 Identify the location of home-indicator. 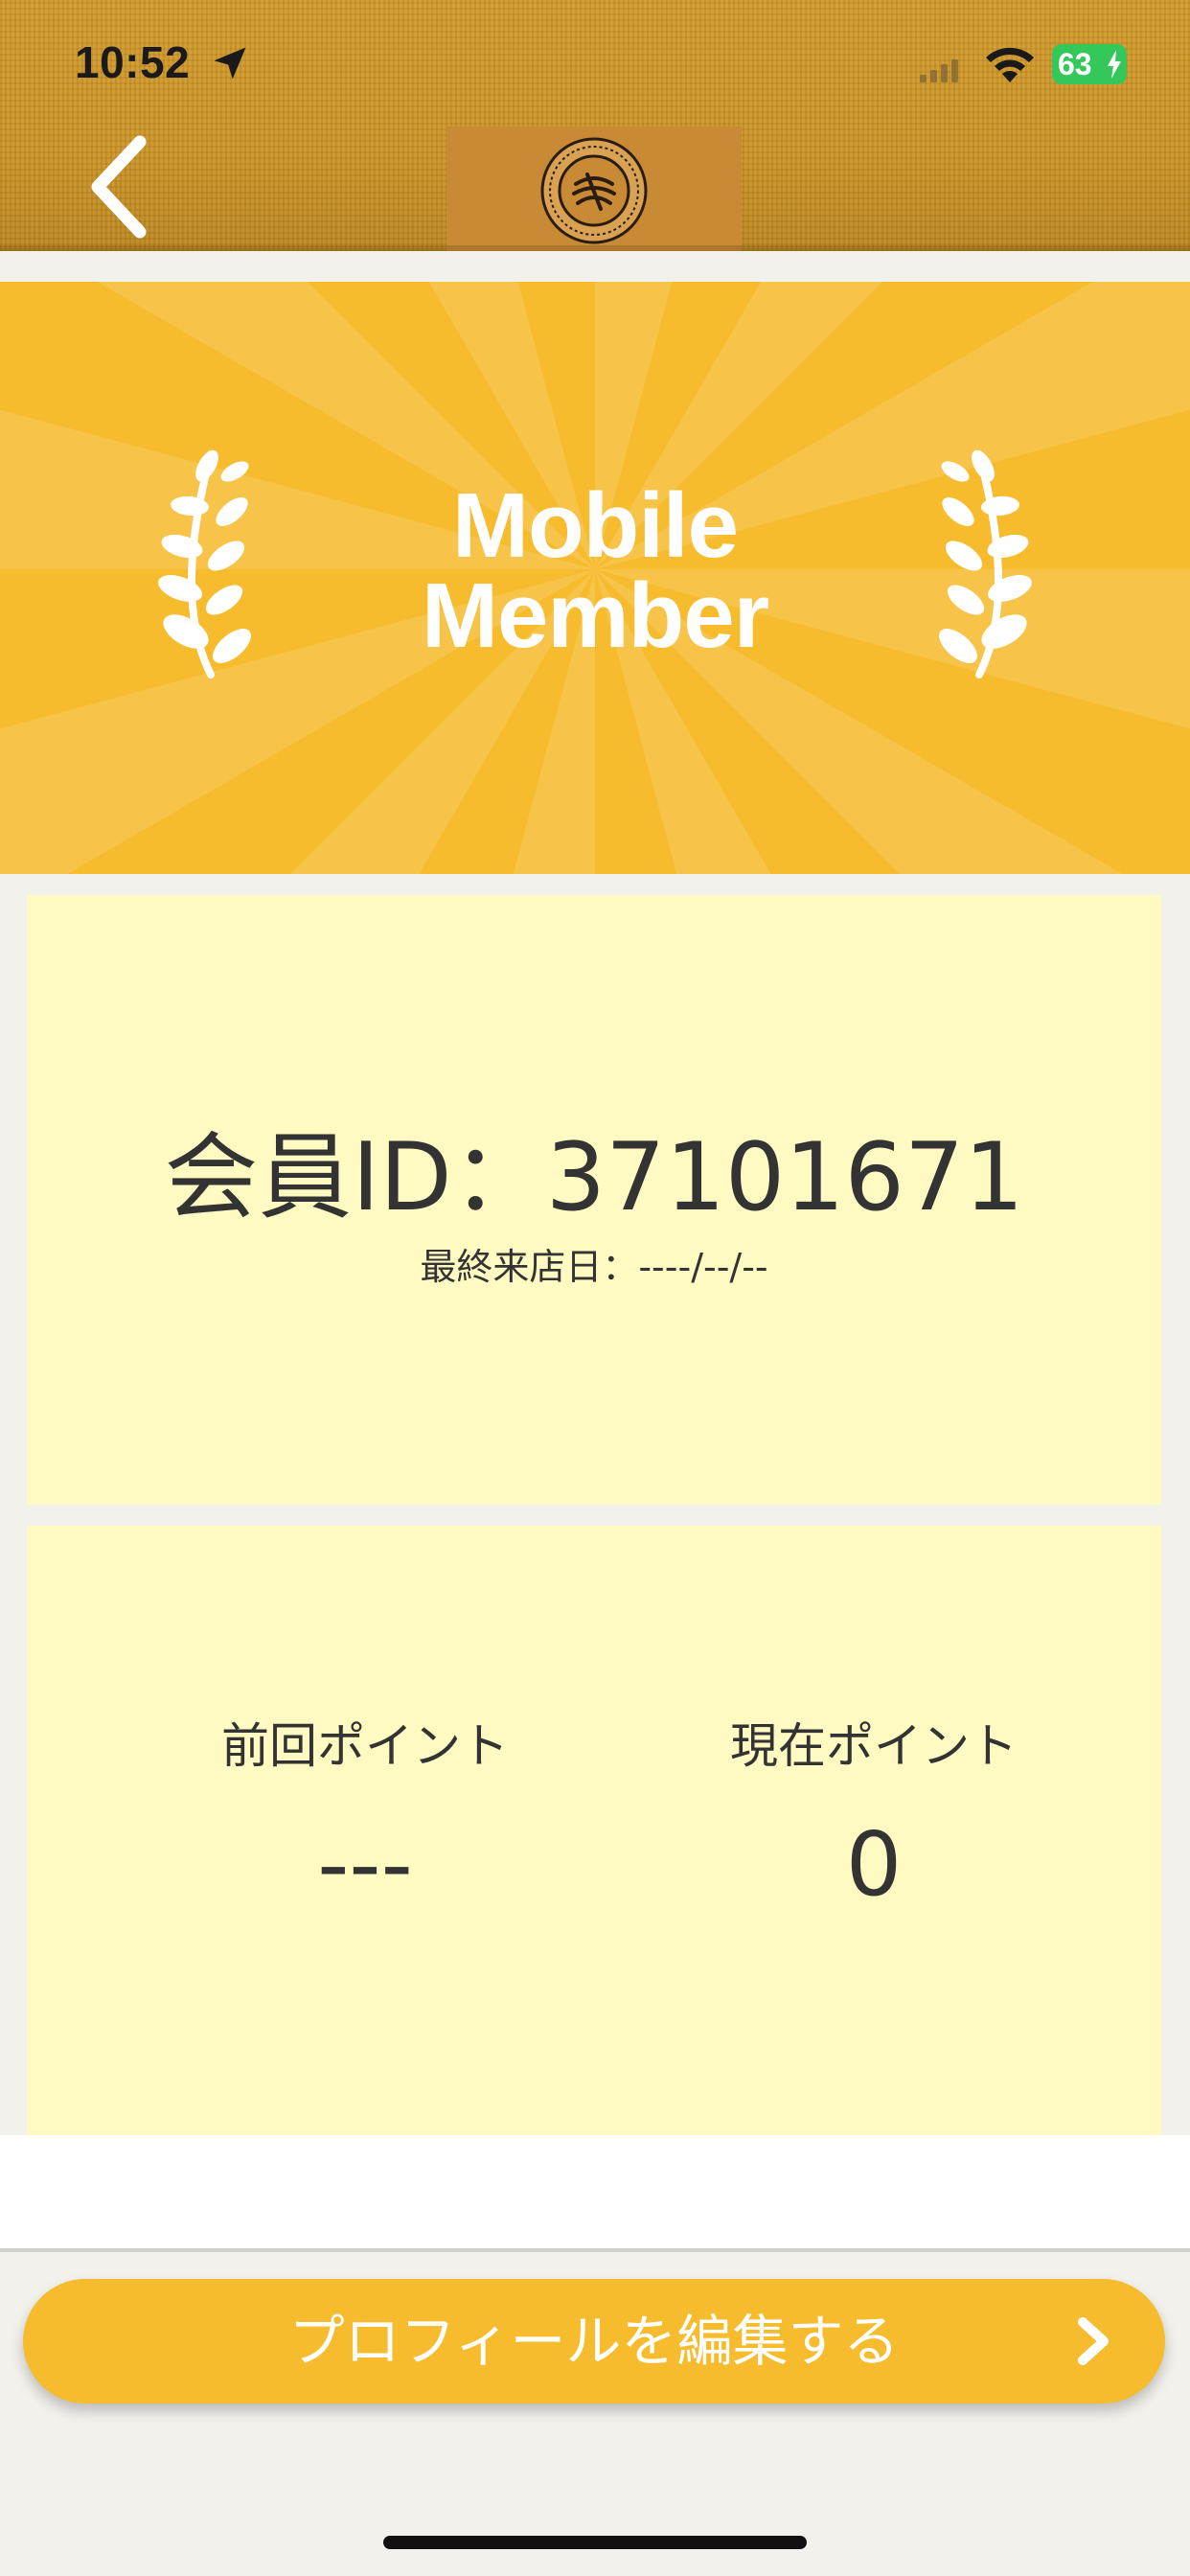
(595, 2542).